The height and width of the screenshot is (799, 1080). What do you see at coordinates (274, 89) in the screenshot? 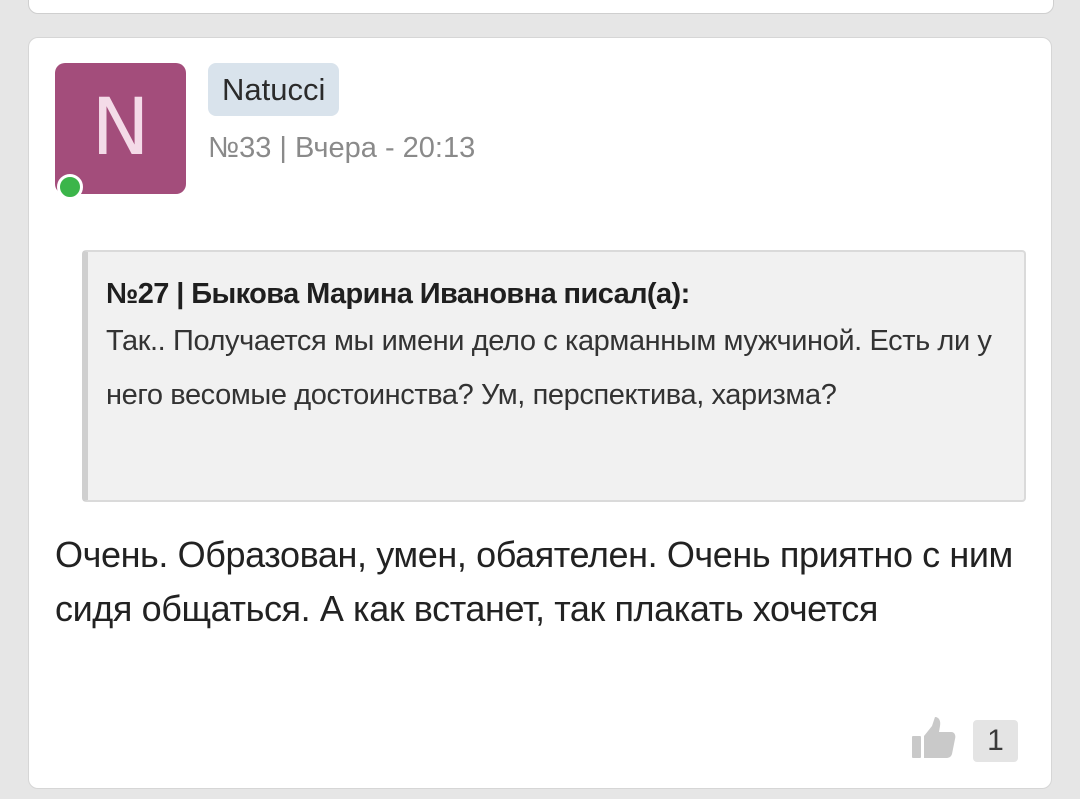
I see `username-badge: Natucci` at bounding box center [274, 89].